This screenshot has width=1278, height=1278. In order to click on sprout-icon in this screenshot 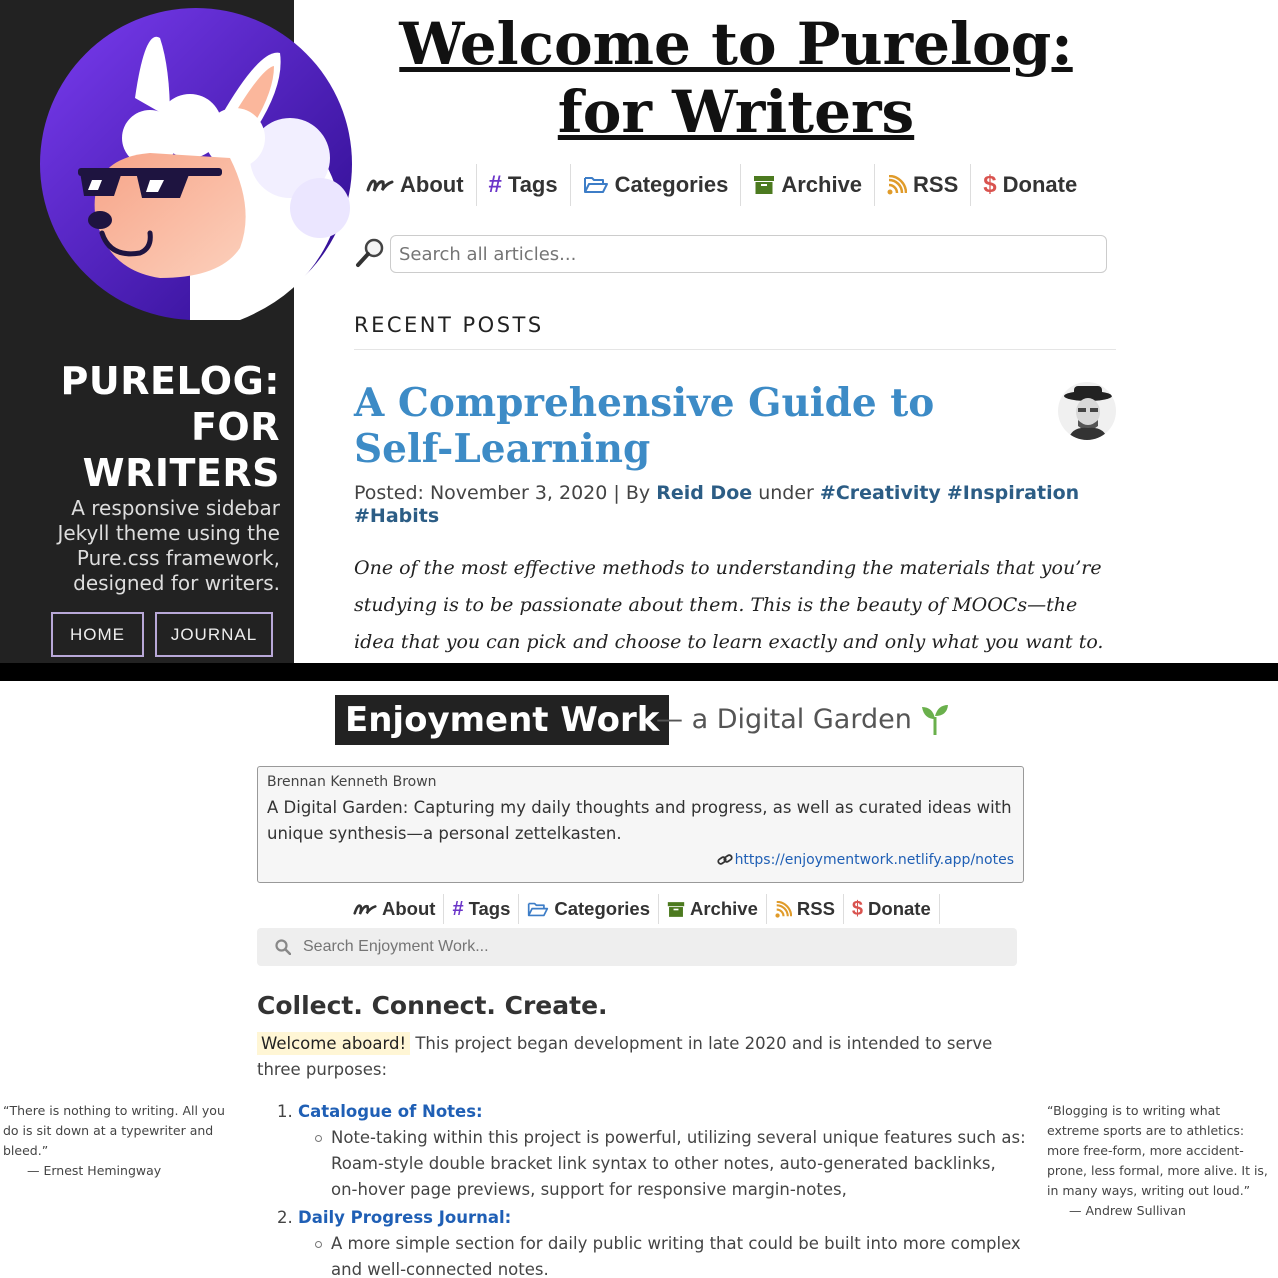, I will do `click(934, 720)`.